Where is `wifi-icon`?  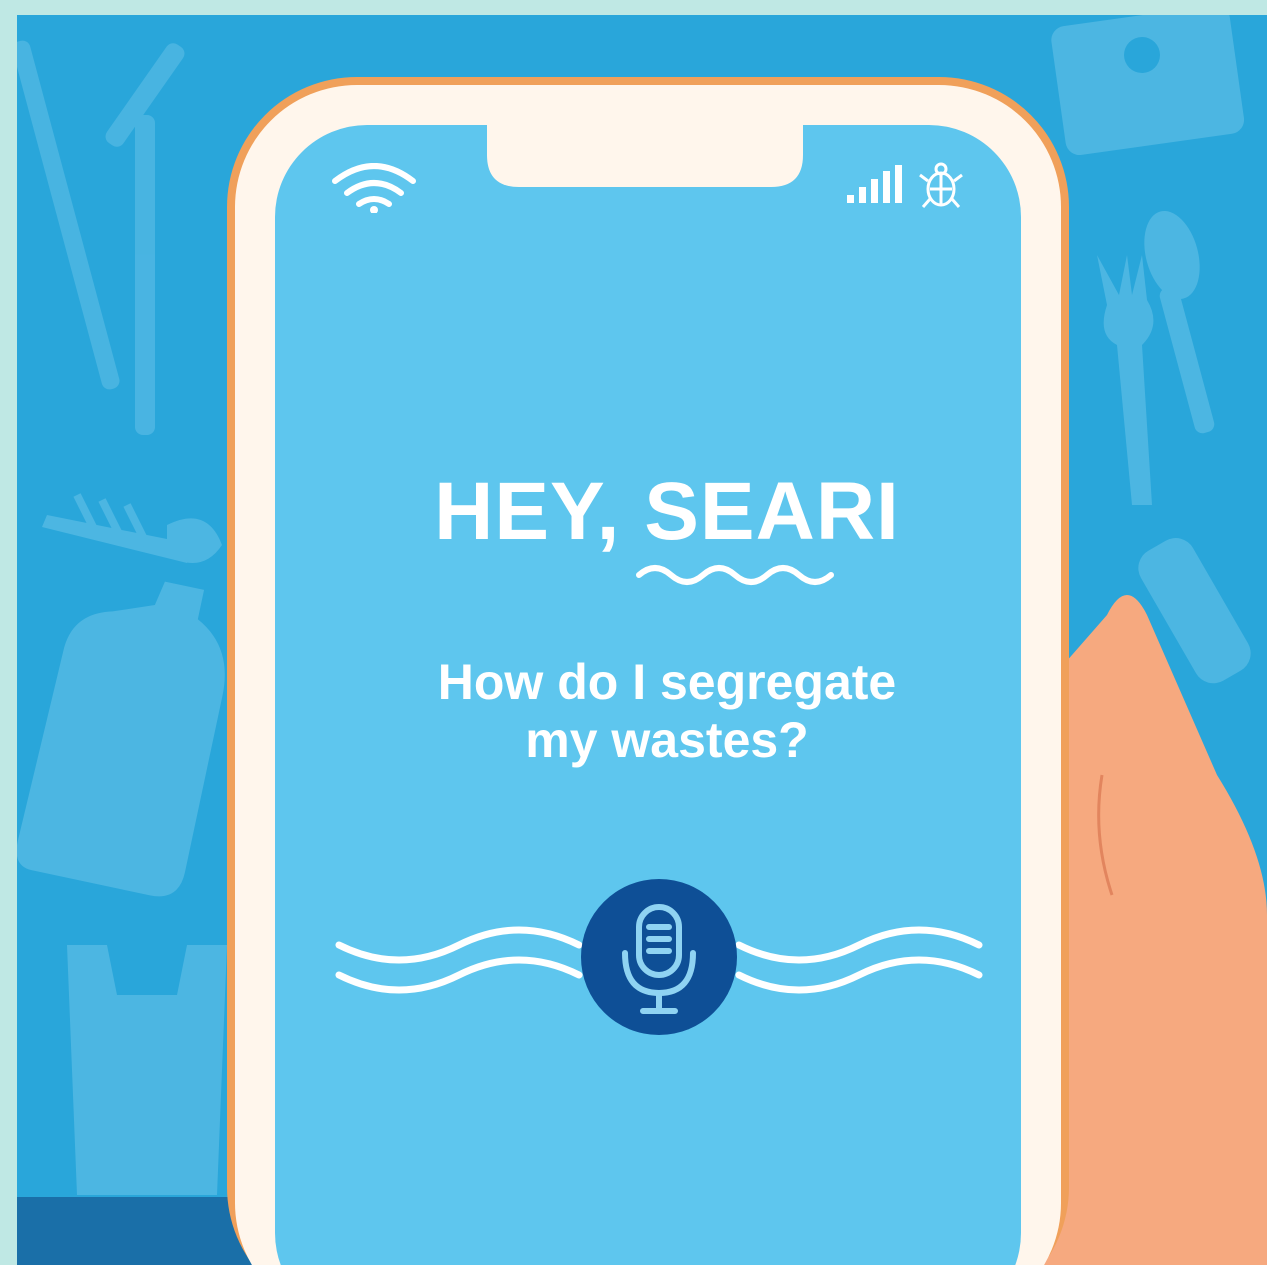
wifi-icon is located at coordinates (374, 188).